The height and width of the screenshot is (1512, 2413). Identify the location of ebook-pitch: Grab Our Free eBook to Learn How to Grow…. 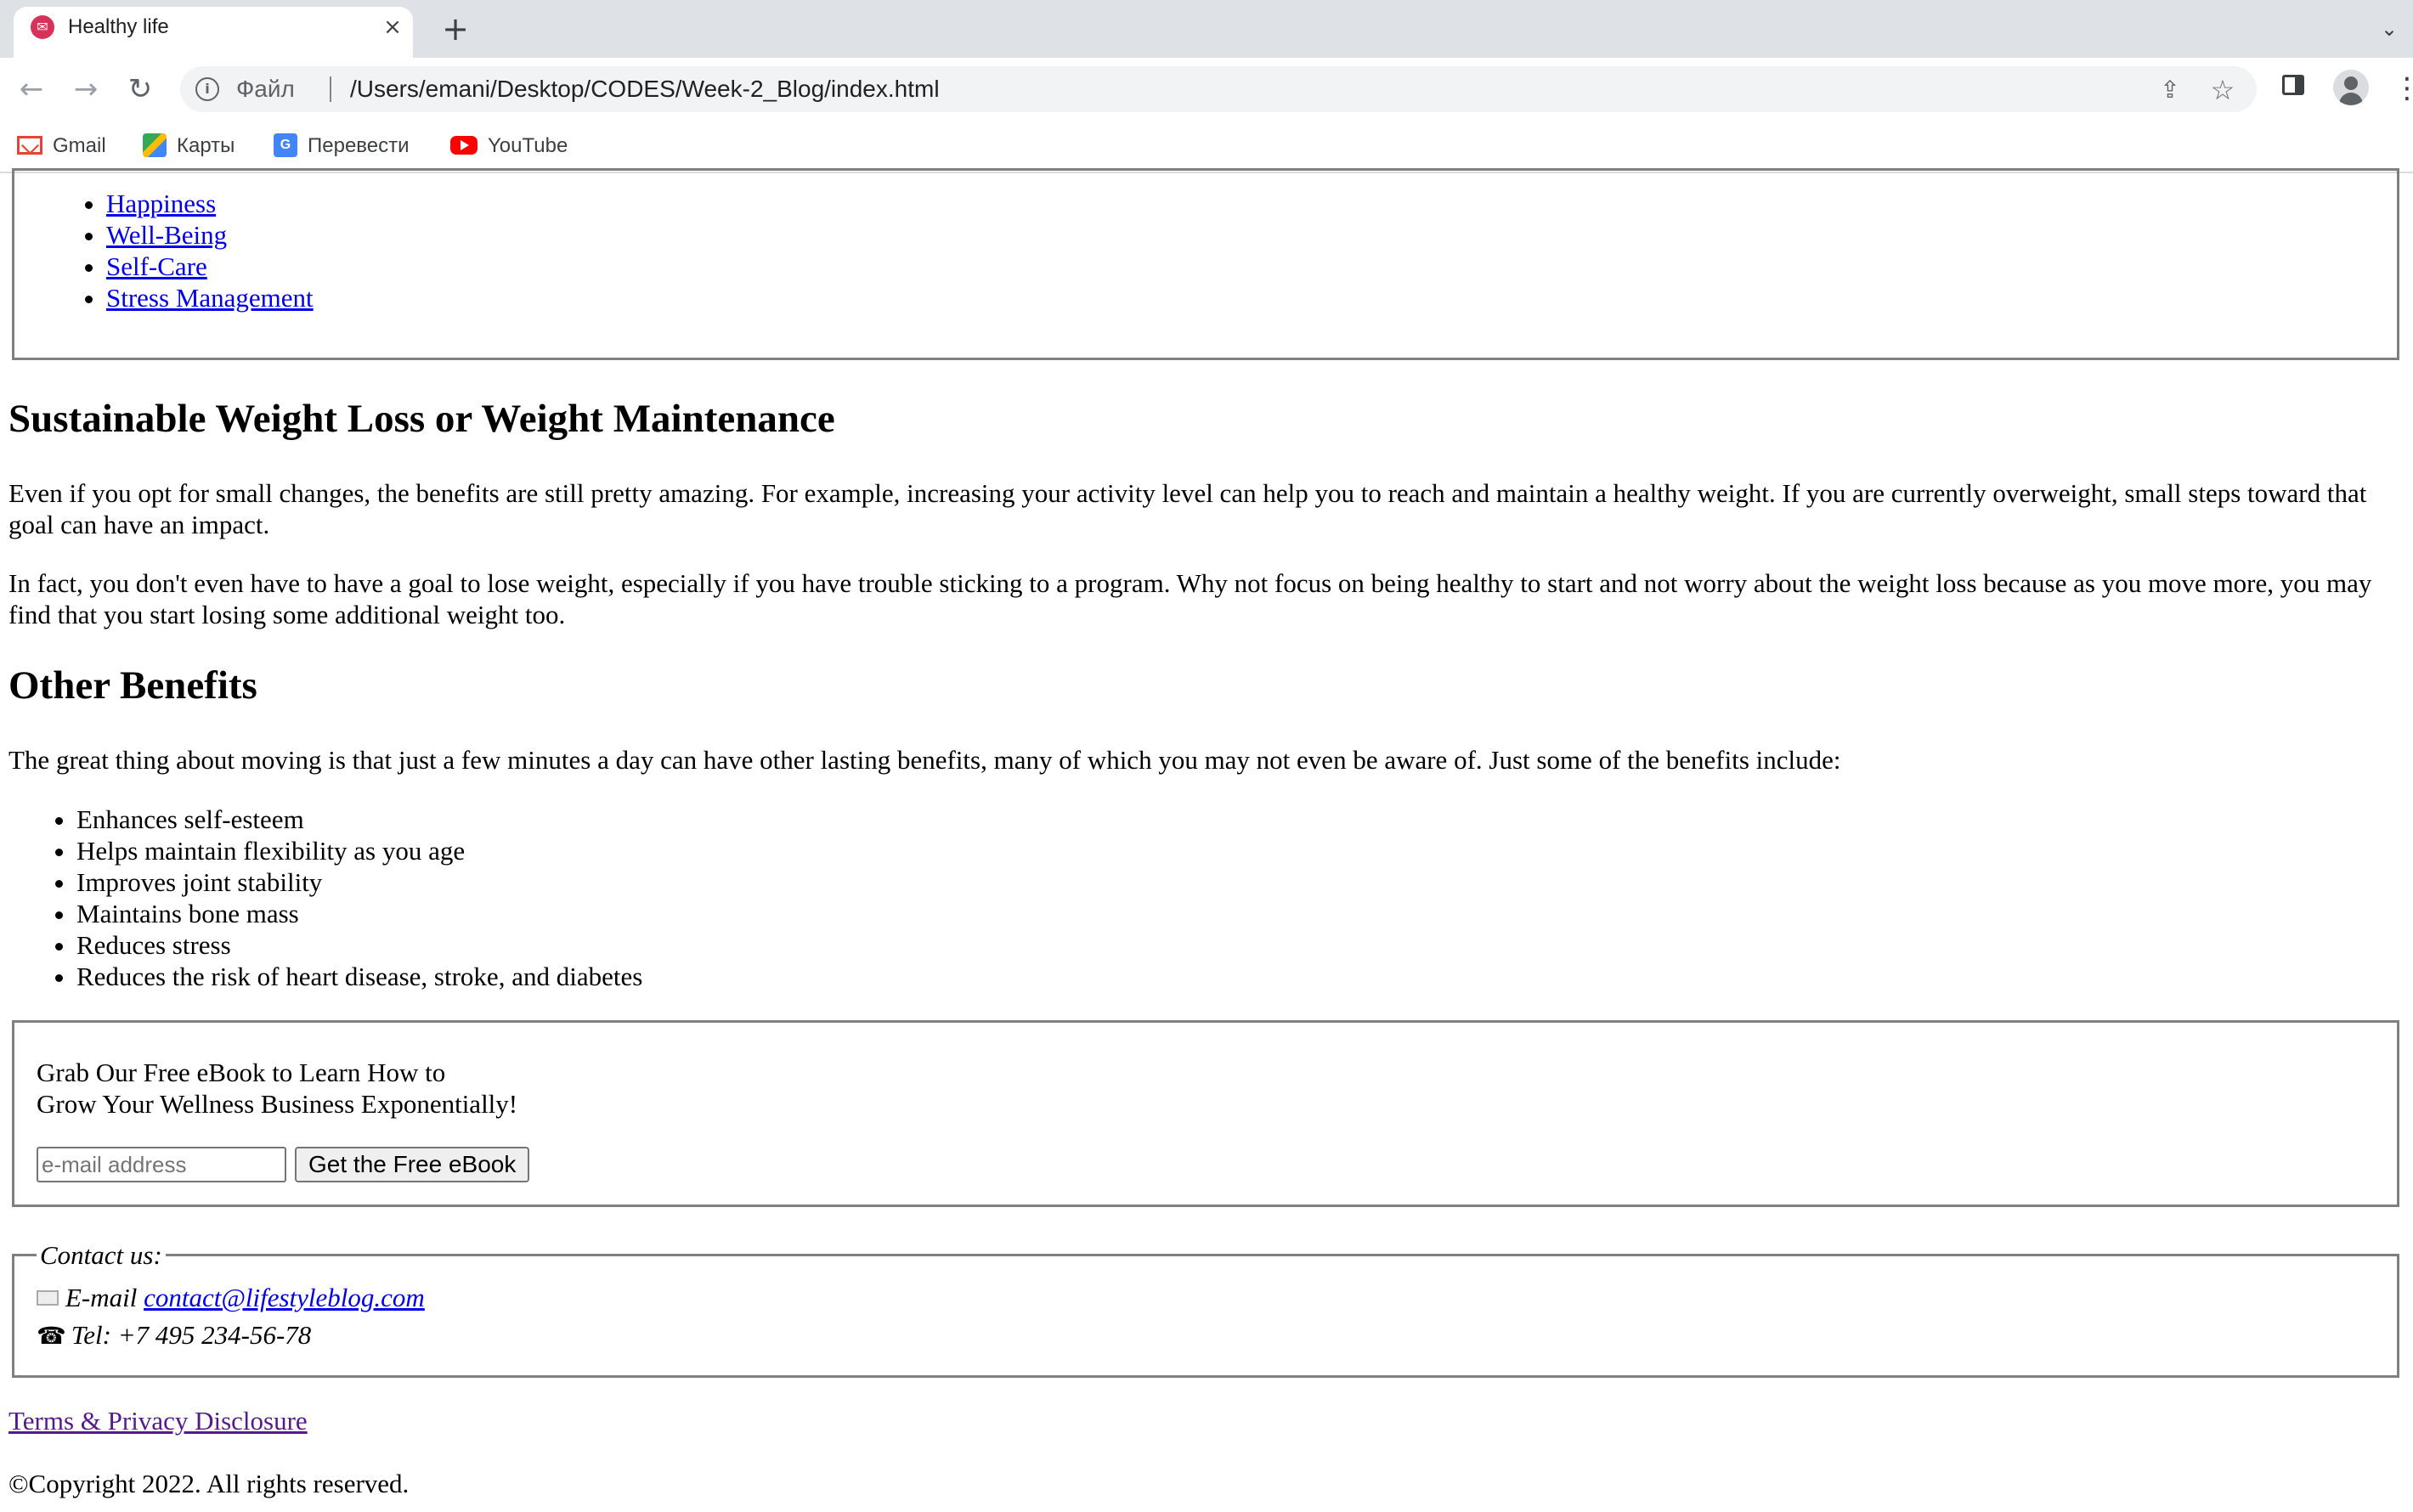
(277, 1088).